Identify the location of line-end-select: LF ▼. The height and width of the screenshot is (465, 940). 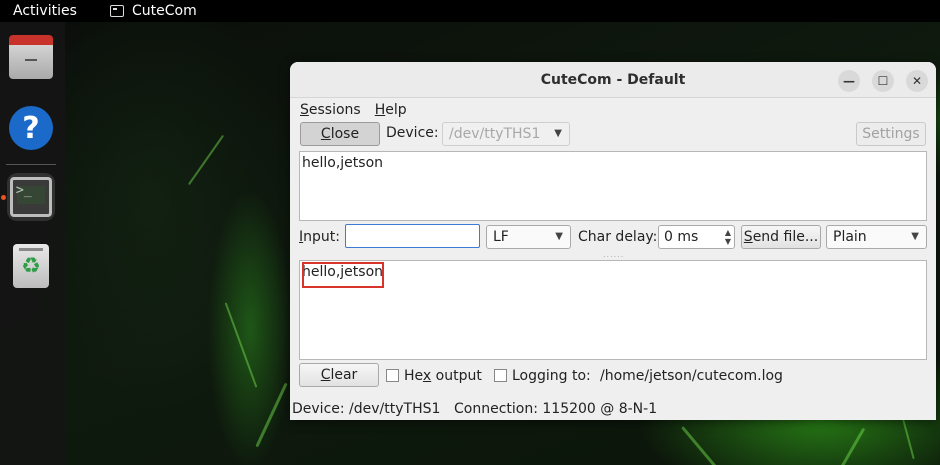
(528, 237).